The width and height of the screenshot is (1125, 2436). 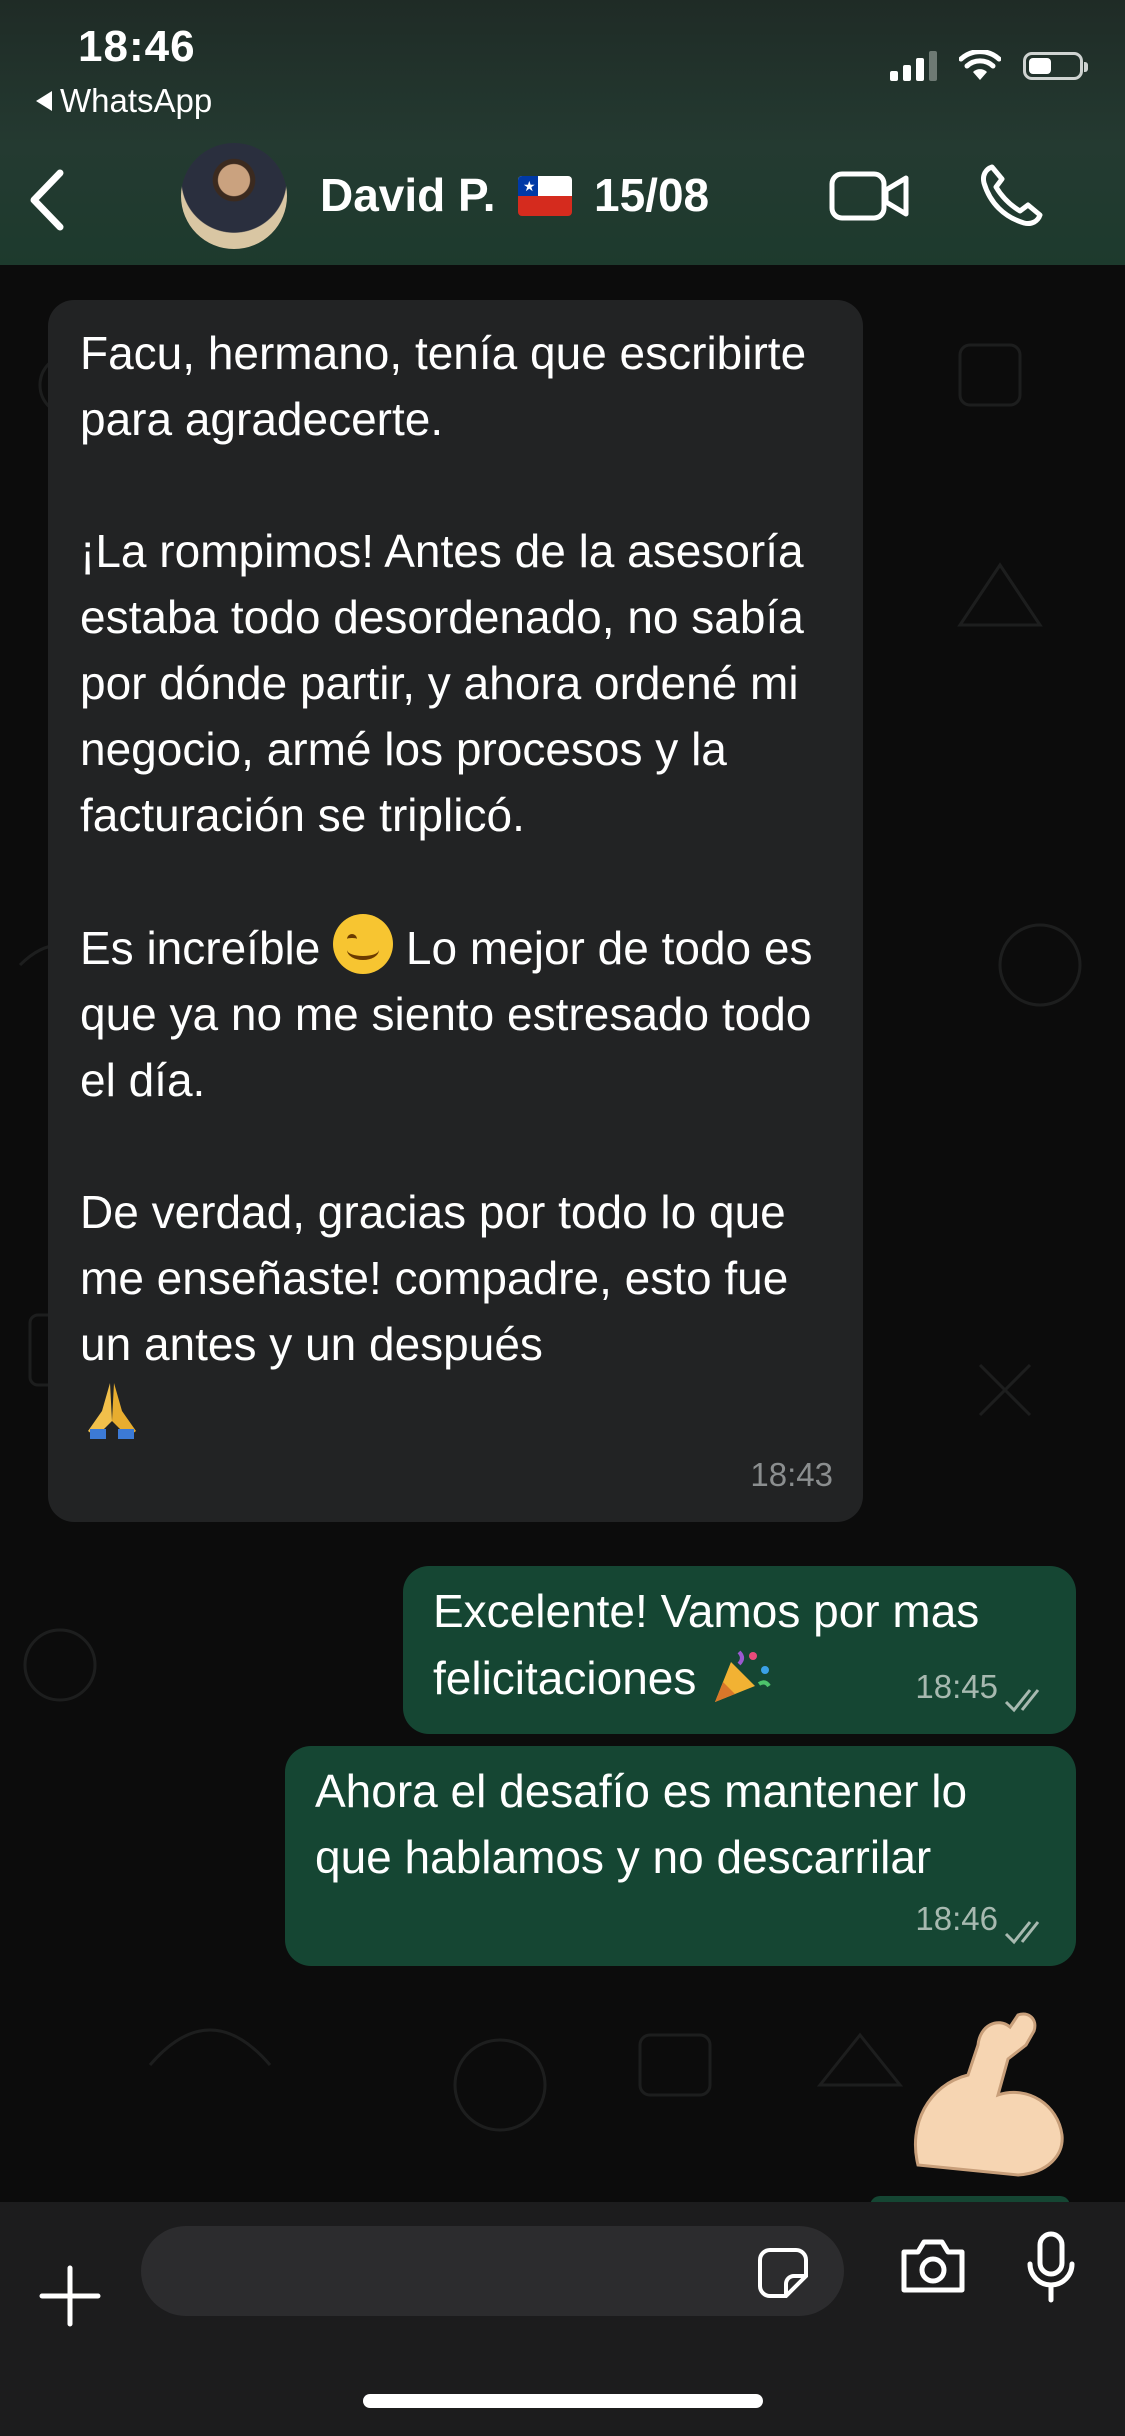 What do you see at coordinates (112, 1411) in the screenshot?
I see `folded-hands-icon` at bounding box center [112, 1411].